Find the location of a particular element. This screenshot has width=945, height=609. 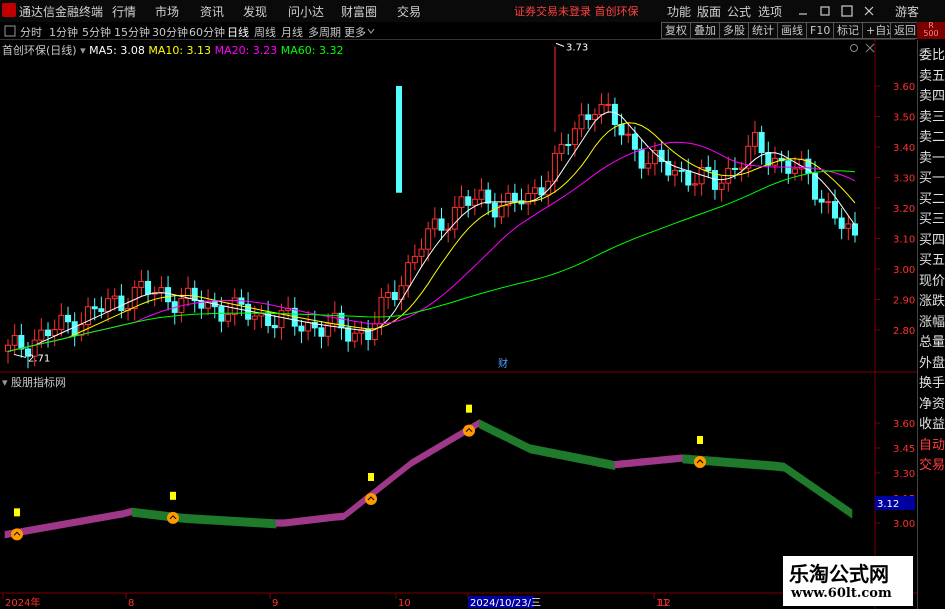

menu-banmian: 版面 is located at coordinates (709, 11).